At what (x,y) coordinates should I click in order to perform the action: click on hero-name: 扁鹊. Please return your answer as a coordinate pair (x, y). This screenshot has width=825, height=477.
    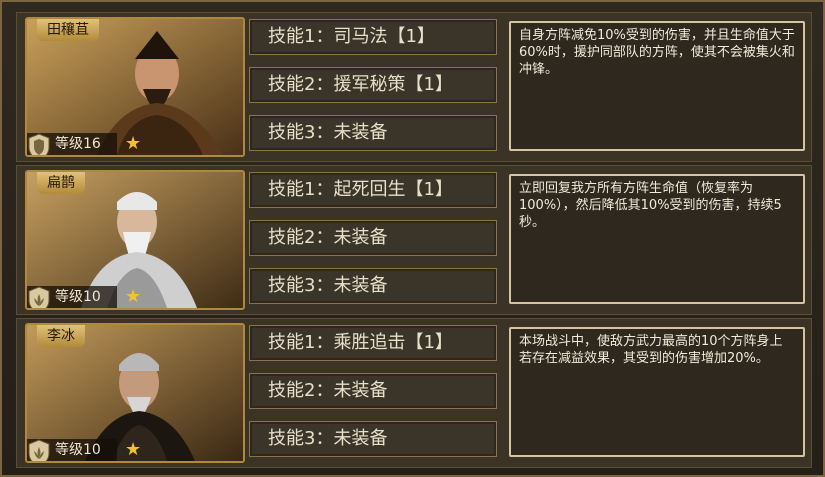
    Looking at the image, I should click on (61, 183).